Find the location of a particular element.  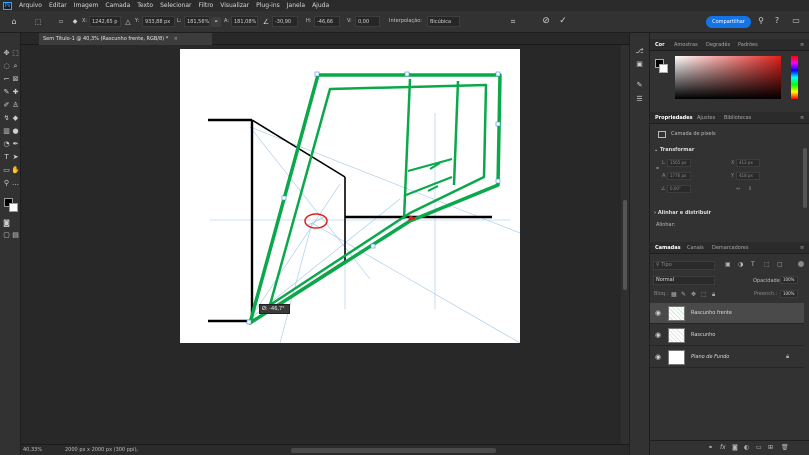

tab-amostras: Amostras is located at coordinates (686, 45).